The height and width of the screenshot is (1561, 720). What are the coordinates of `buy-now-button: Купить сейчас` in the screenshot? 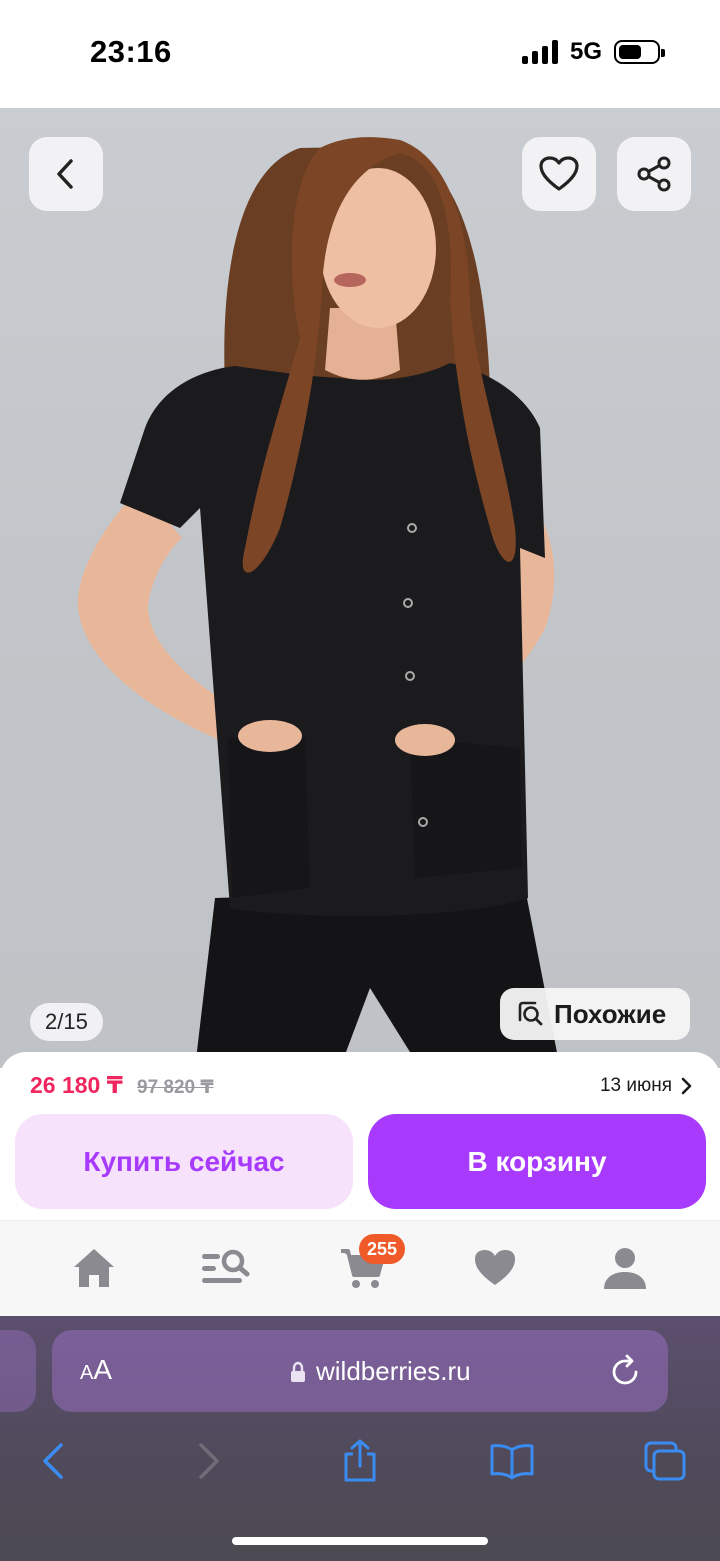 It's located at (184, 1161).